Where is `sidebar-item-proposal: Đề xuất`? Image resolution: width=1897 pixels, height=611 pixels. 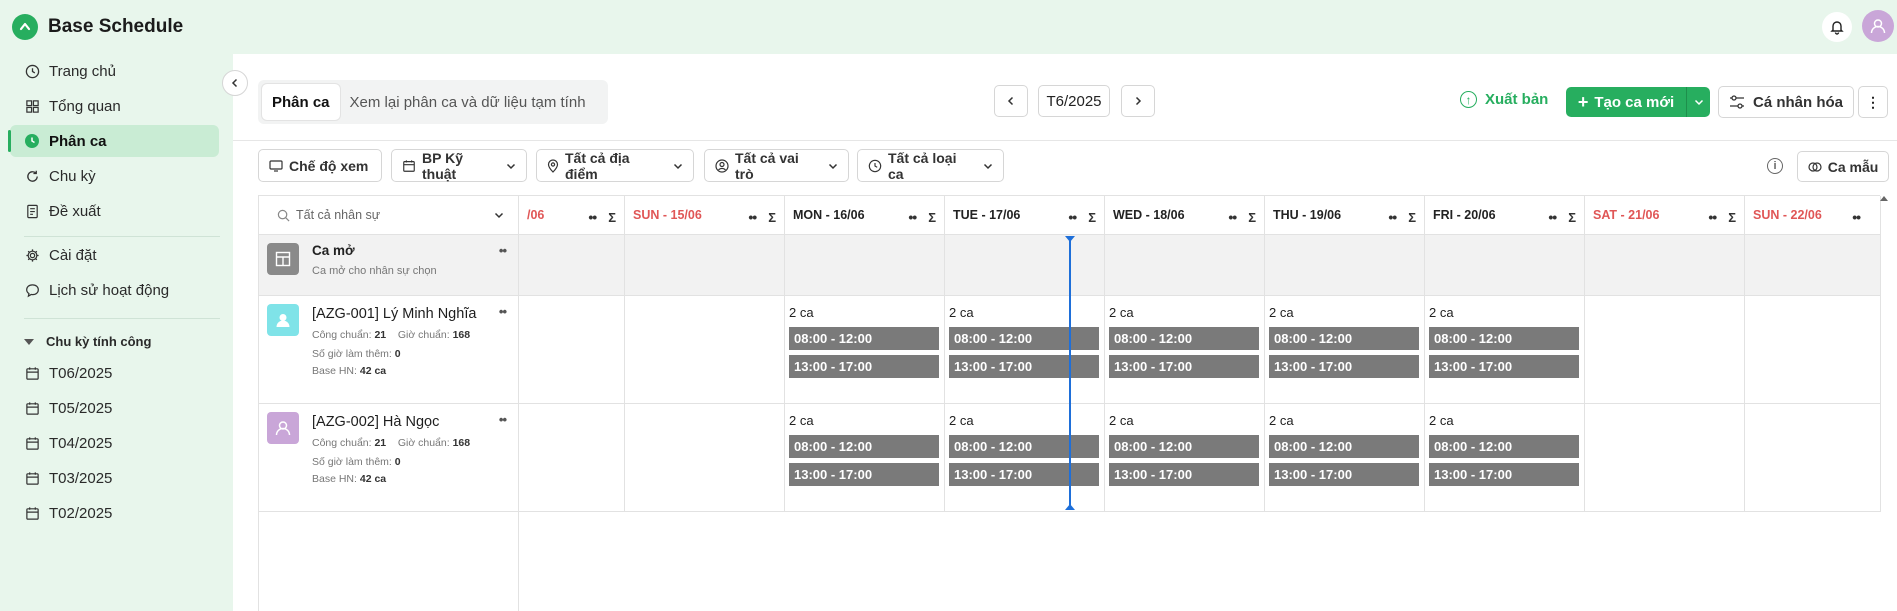
sidebar-item-proposal: Đề xuất is located at coordinates (114, 211).